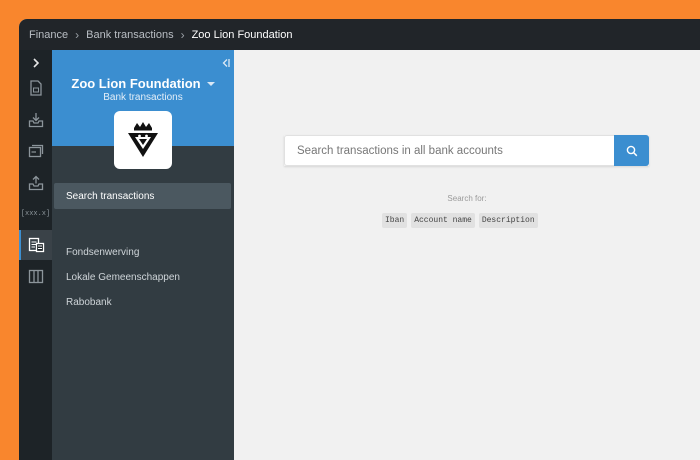 This screenshot has height=460, width=700. What do you see at coordinates (467, 198) in the screenshot?
I see `search-for-label: Search for:` at bounding box center [467, 198].